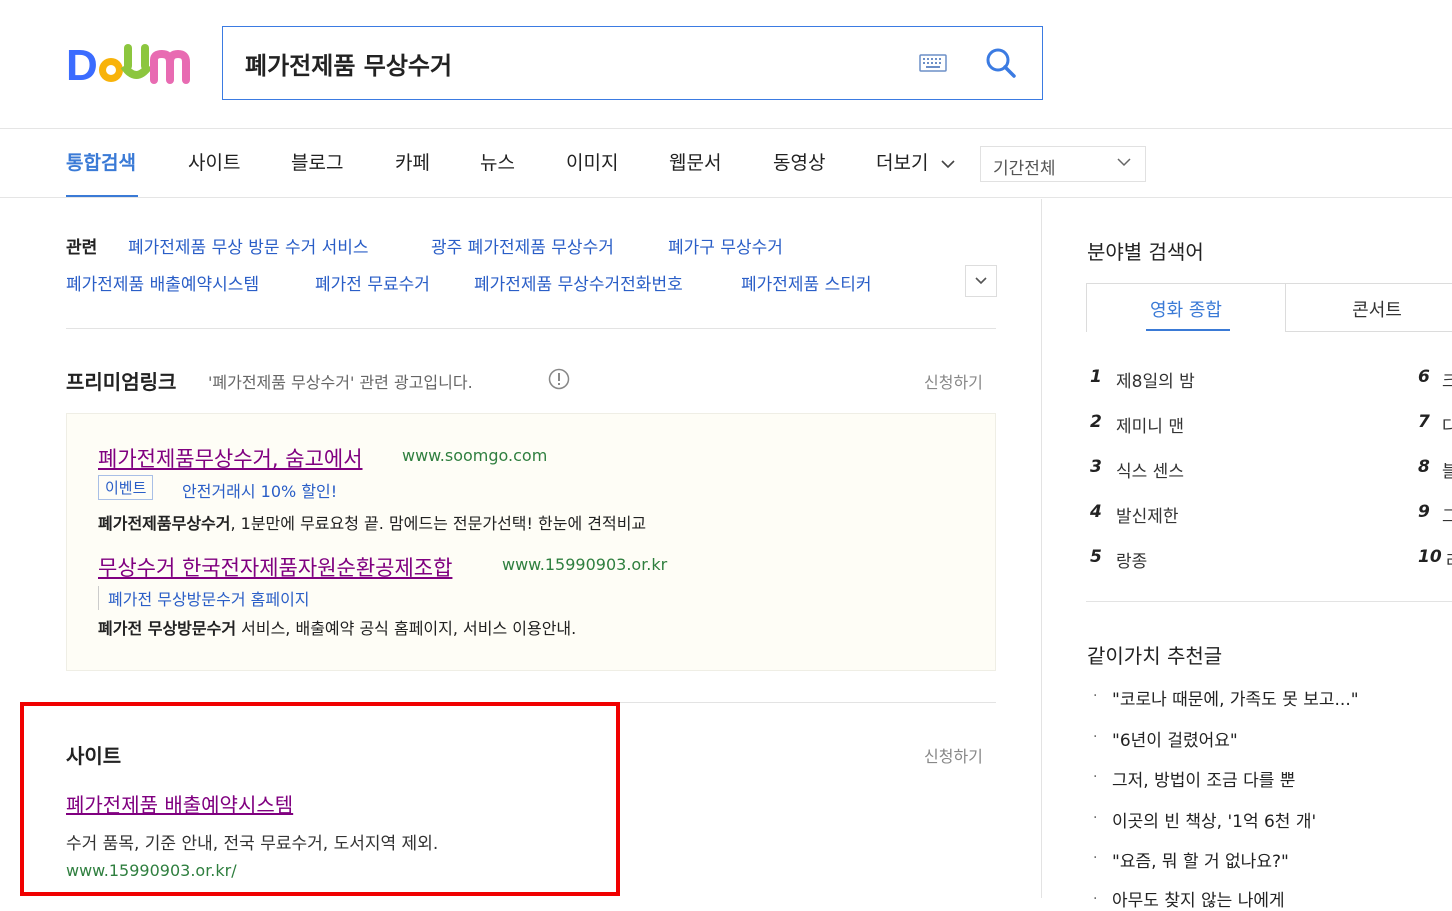 The width and height of the screenshot is (1452, 911). What do you see at coordinates (1424, 512) in the screenshot?
I see `rank-number: 9` at bounding box center [1424, 512].